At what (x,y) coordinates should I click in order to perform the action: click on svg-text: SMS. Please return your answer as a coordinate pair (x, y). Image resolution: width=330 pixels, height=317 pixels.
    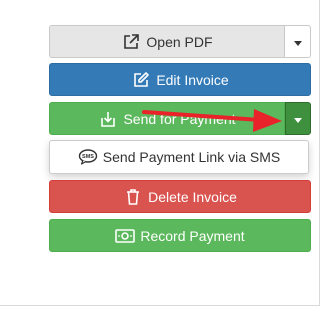
    Looking at the image, I should click on (88, 157).